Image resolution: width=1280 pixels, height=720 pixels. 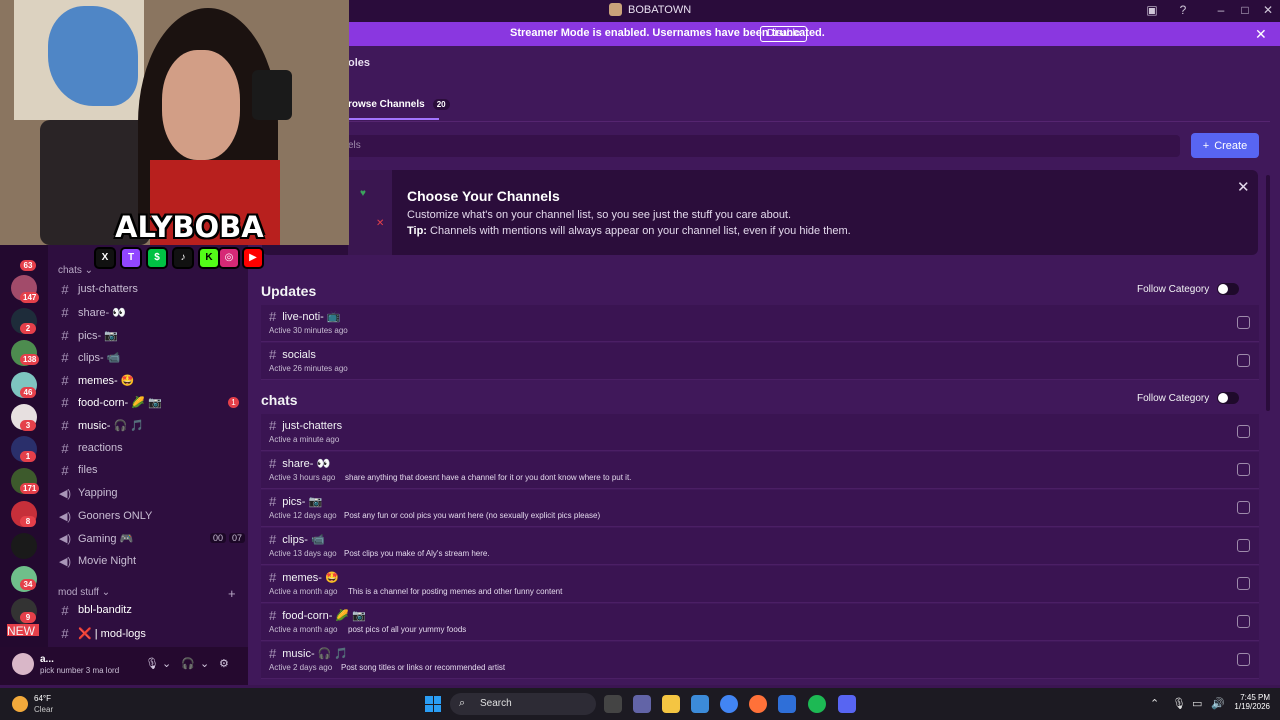 I want to click on server-avatar, so click(x=24, y=546).